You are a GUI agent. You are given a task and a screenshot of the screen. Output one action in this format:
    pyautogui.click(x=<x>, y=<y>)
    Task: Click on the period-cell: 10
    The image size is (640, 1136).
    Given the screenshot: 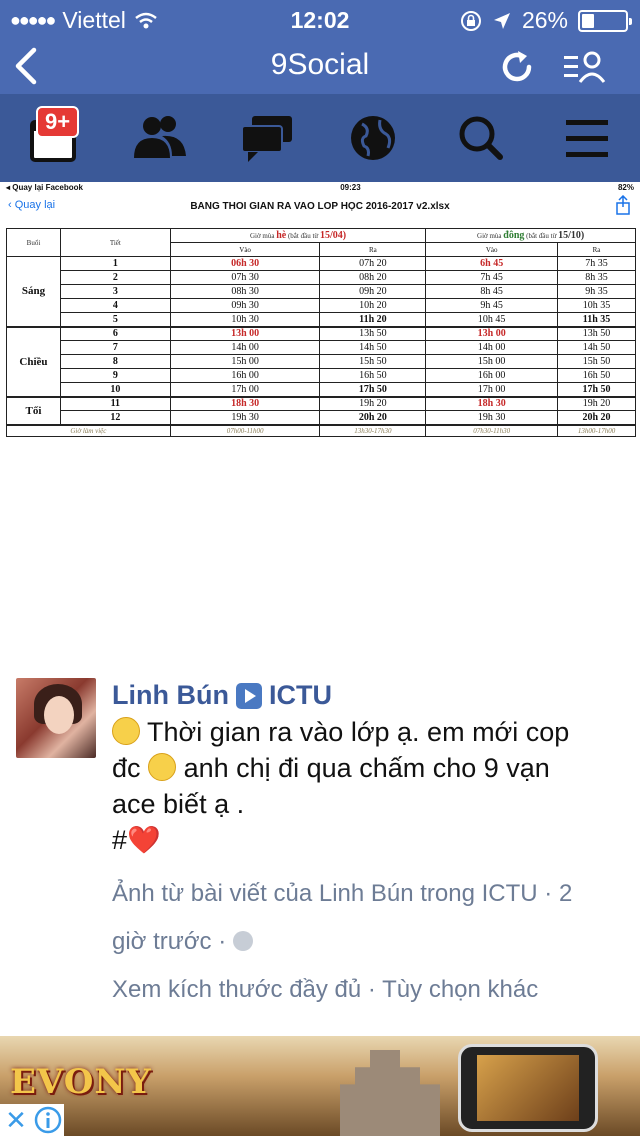 What is the action you would take?
    pyautogui.click(x=115, y=389)
    